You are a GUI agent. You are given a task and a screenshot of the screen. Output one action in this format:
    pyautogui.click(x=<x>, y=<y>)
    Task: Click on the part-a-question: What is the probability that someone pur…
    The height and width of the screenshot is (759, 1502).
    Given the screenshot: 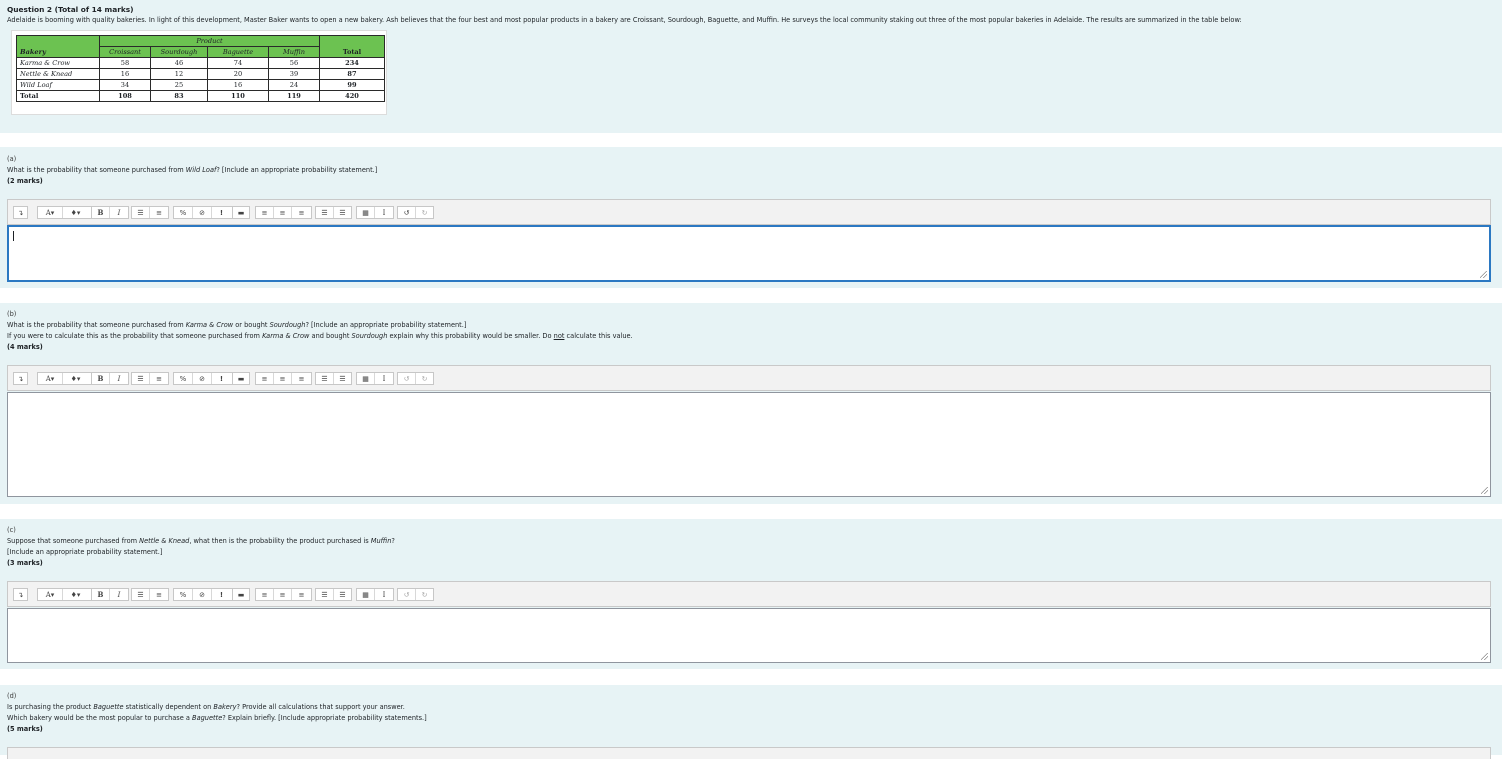 What is the action you would take?
    pyautogui.click(x=192, y=170)
    